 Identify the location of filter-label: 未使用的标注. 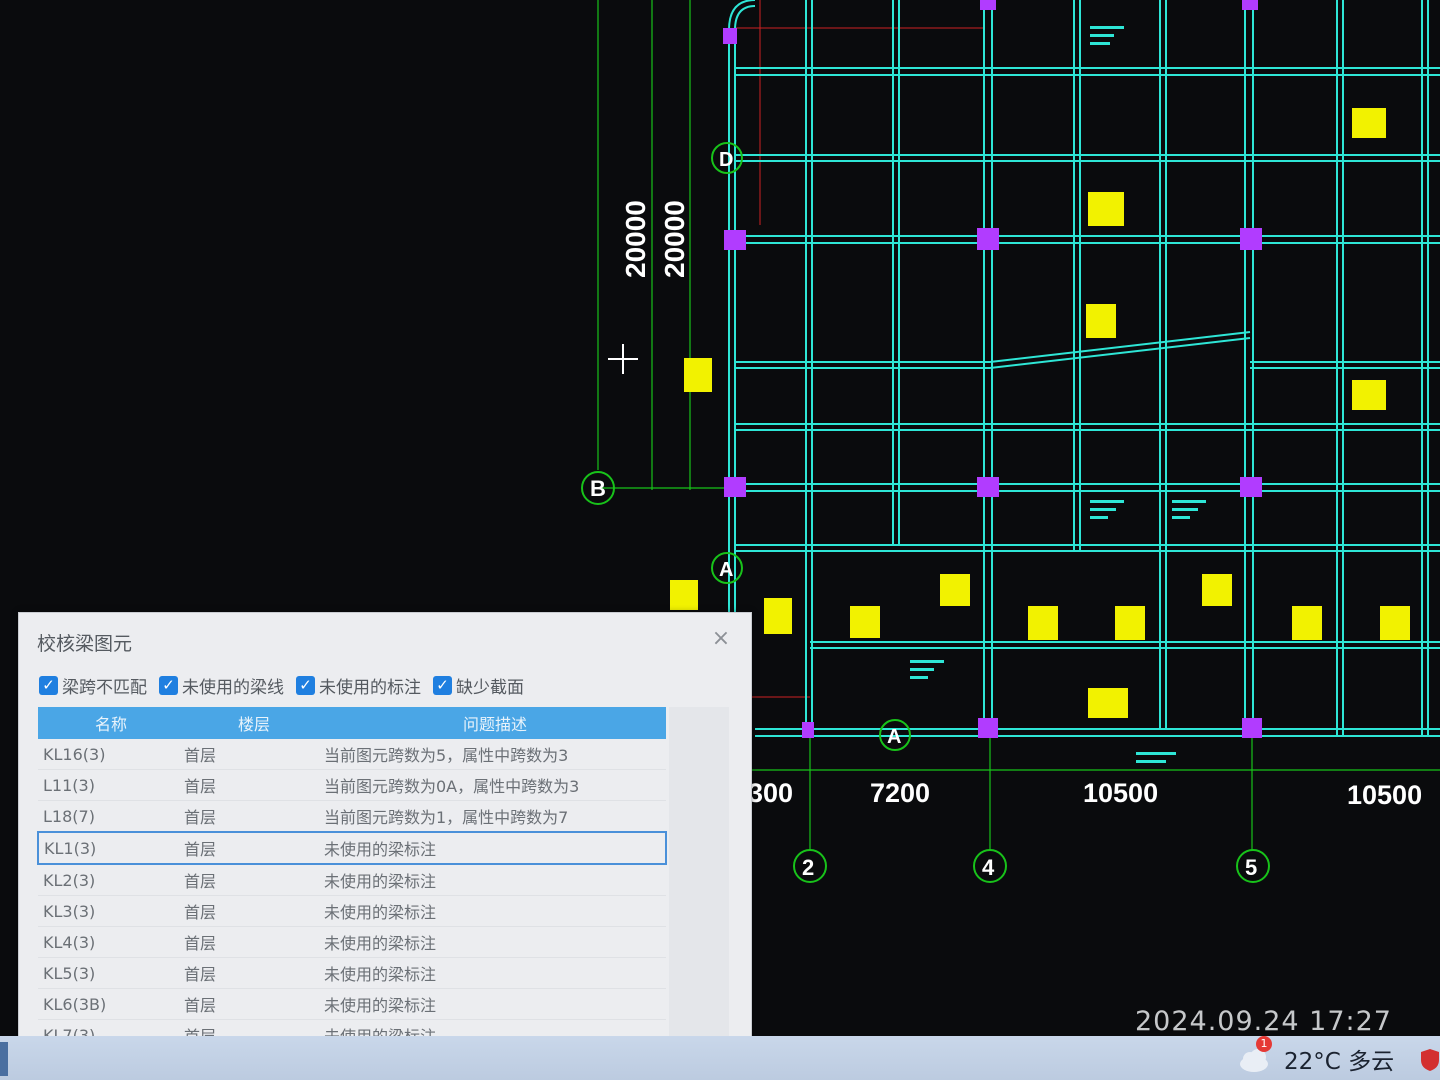
(370, 687).